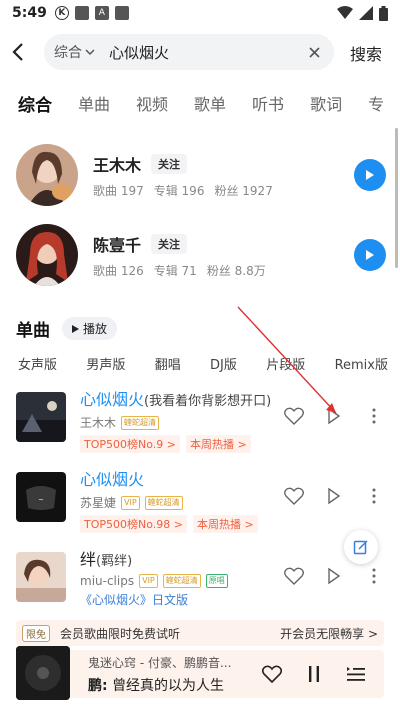 The height and width of the screenshot is (711, 400). What do you see at coordinates (36, 633) in the screenshot?
I see `free-trial-label: 限免` at bounding box center [36, 633].